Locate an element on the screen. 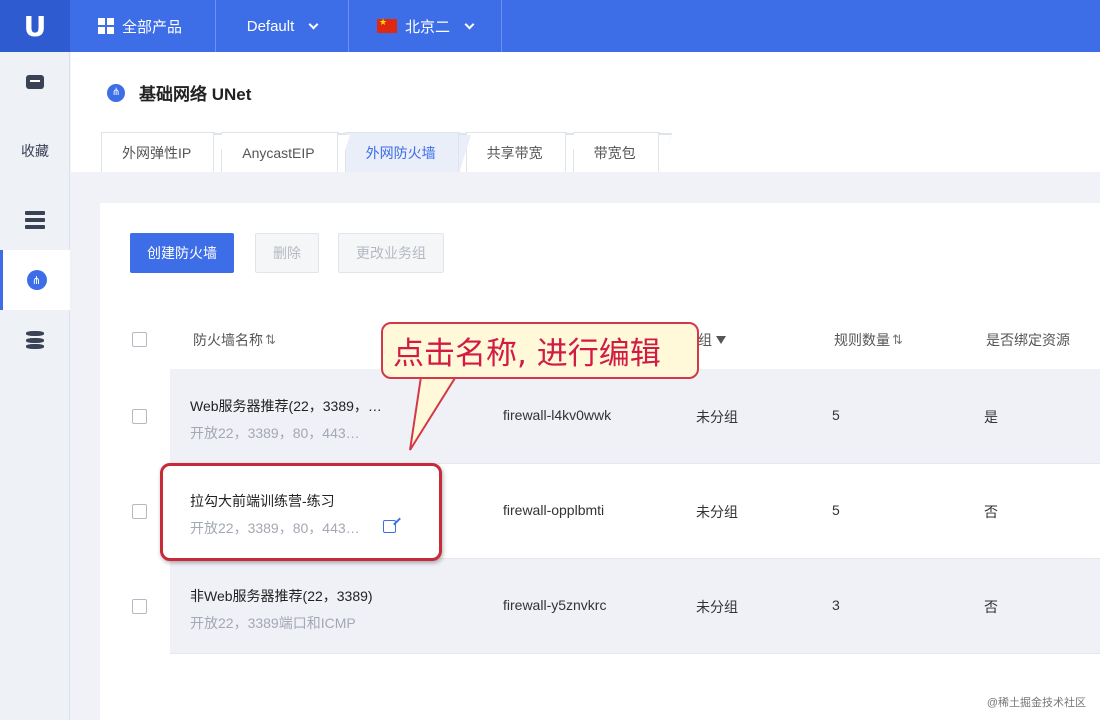  tab-bandwidth-package: 带宽包 is located at coordinates (622, 152).